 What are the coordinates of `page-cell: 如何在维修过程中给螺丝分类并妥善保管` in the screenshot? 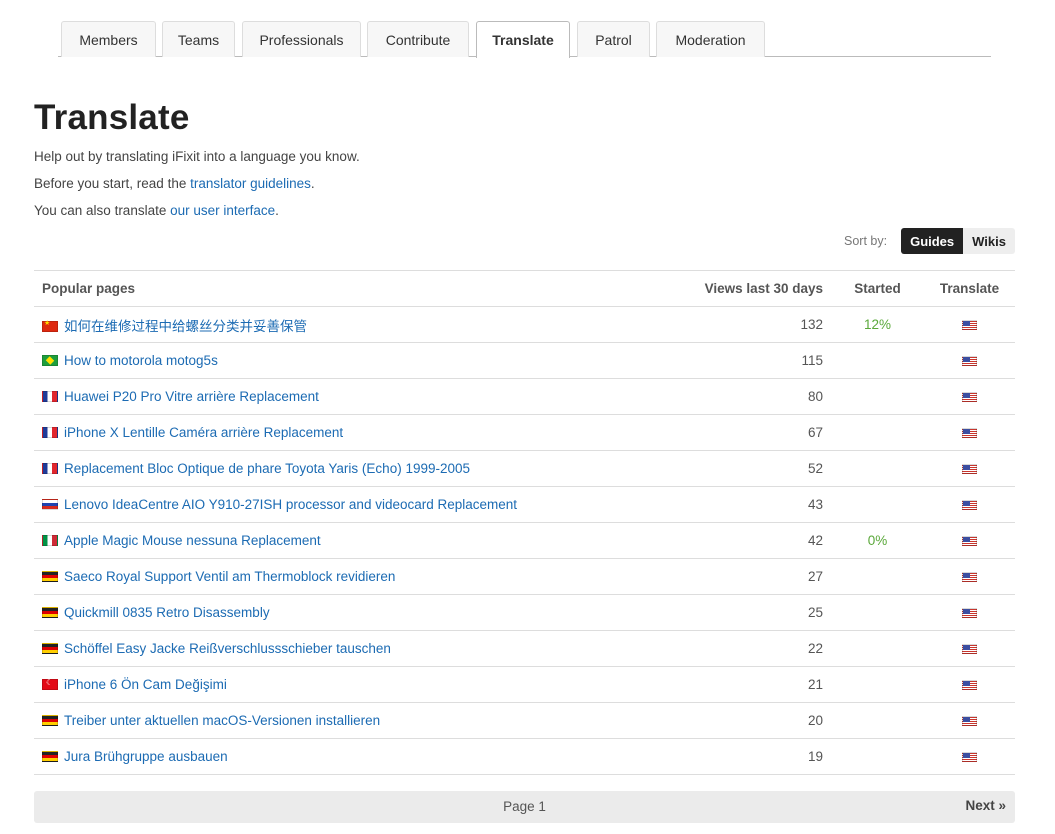 It's located at (349, 324).